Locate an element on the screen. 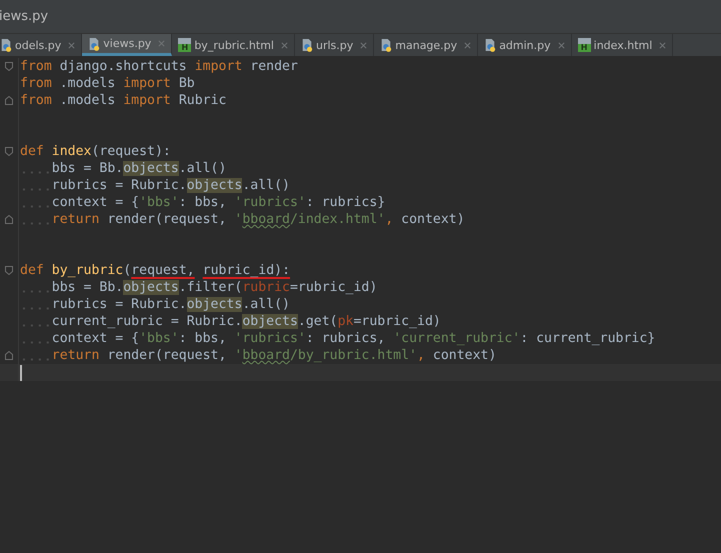 The image size is (721, 553). file-tab: views.py is located at coordinates (127, 45).